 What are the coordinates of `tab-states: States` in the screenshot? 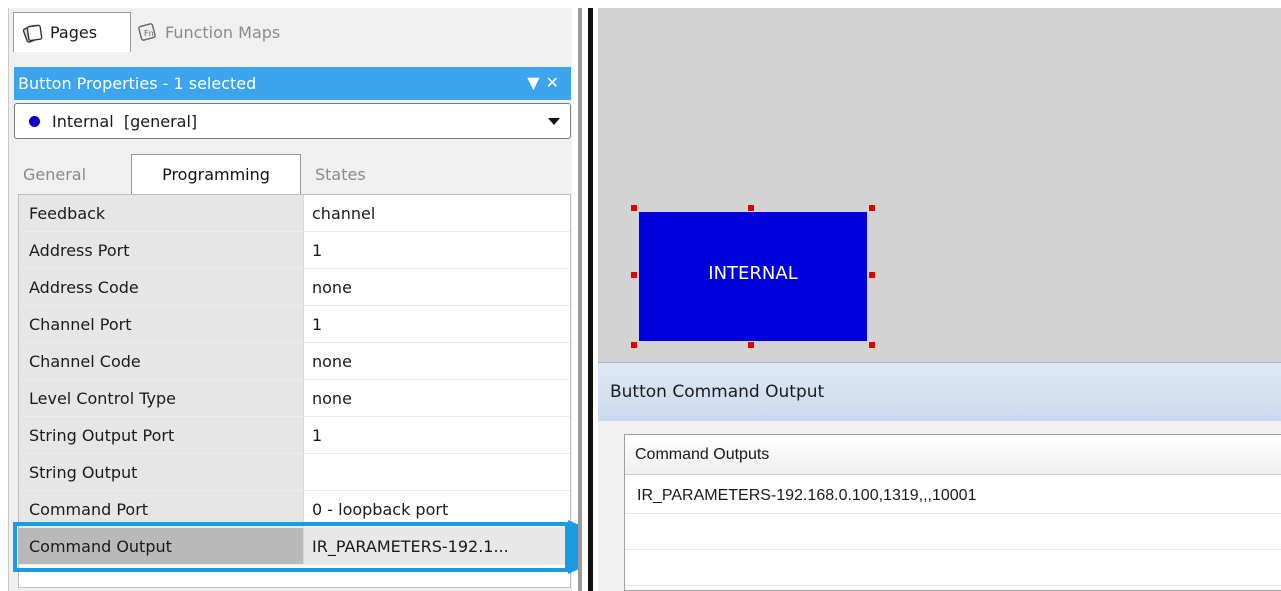 It's located at (355, 174).